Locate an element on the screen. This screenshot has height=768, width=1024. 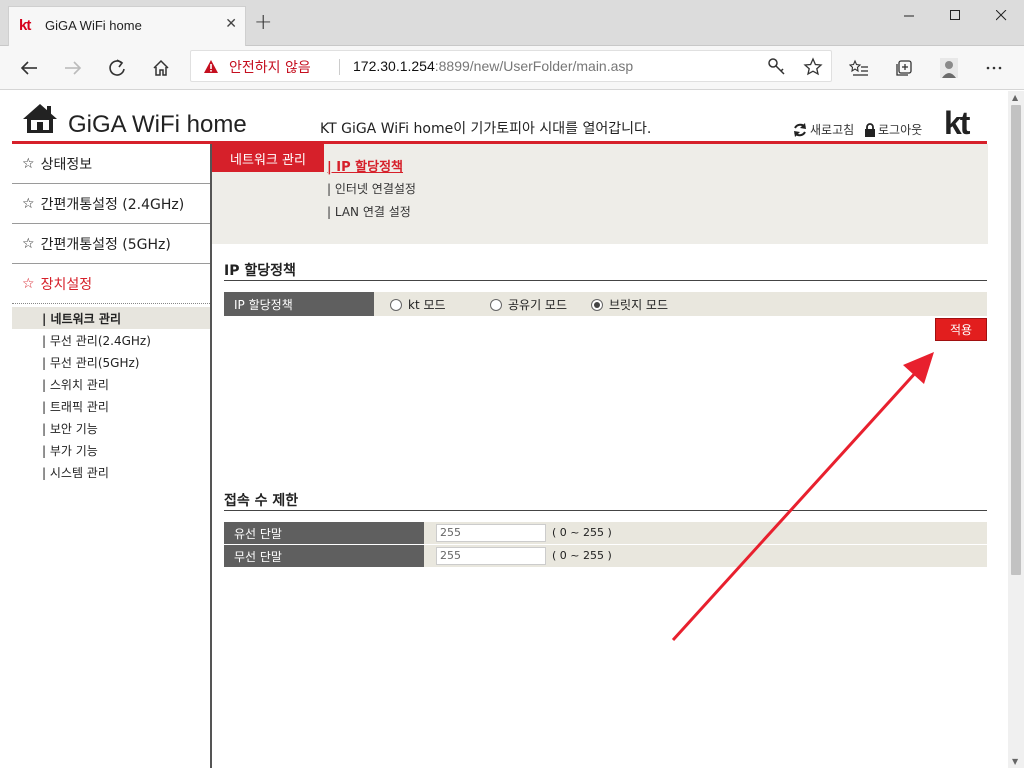
refresh-label: 새로고침 is located at coordinates (832, 130).